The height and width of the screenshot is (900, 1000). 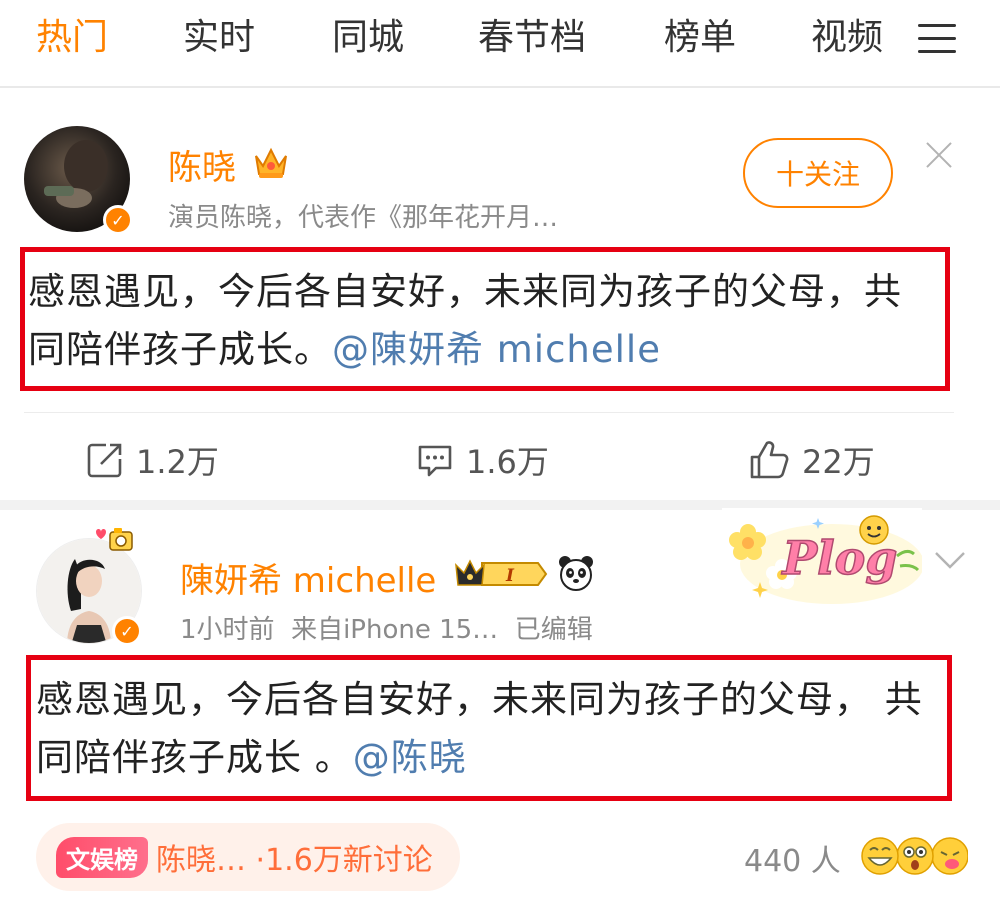 What do you see at coordinates (202, 164) in the screenshot?
I see `username: 陈晓` at bounding box center [202, 164].